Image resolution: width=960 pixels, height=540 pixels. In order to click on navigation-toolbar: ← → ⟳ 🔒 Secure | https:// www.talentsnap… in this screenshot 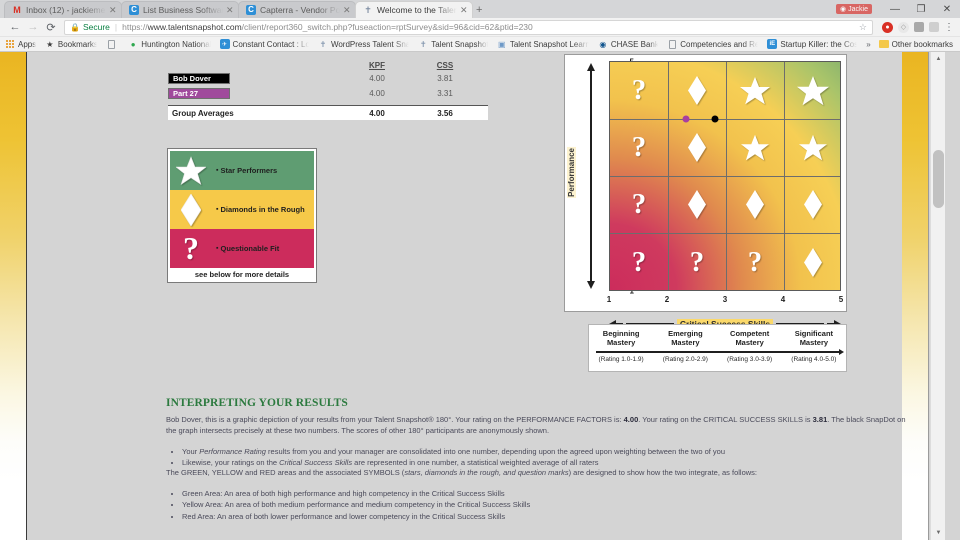, I will do `click(480, 27)`.